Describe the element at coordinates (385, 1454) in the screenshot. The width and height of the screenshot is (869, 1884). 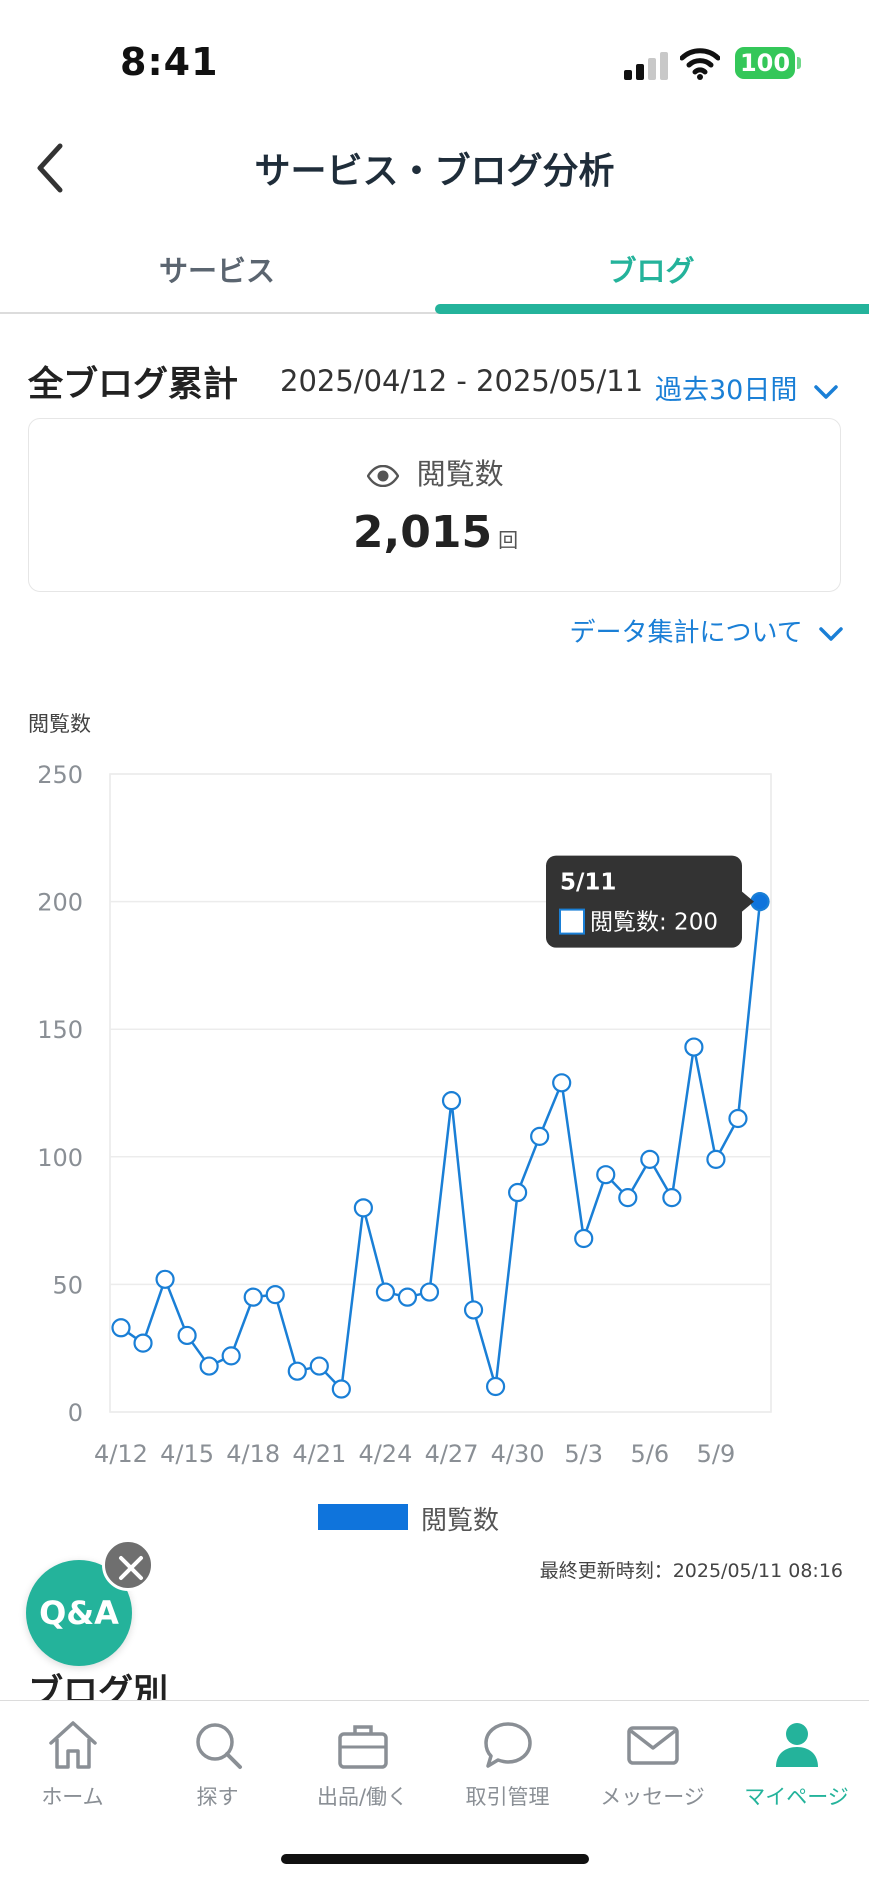
I see `x-tick-label: 4/24` at that location.